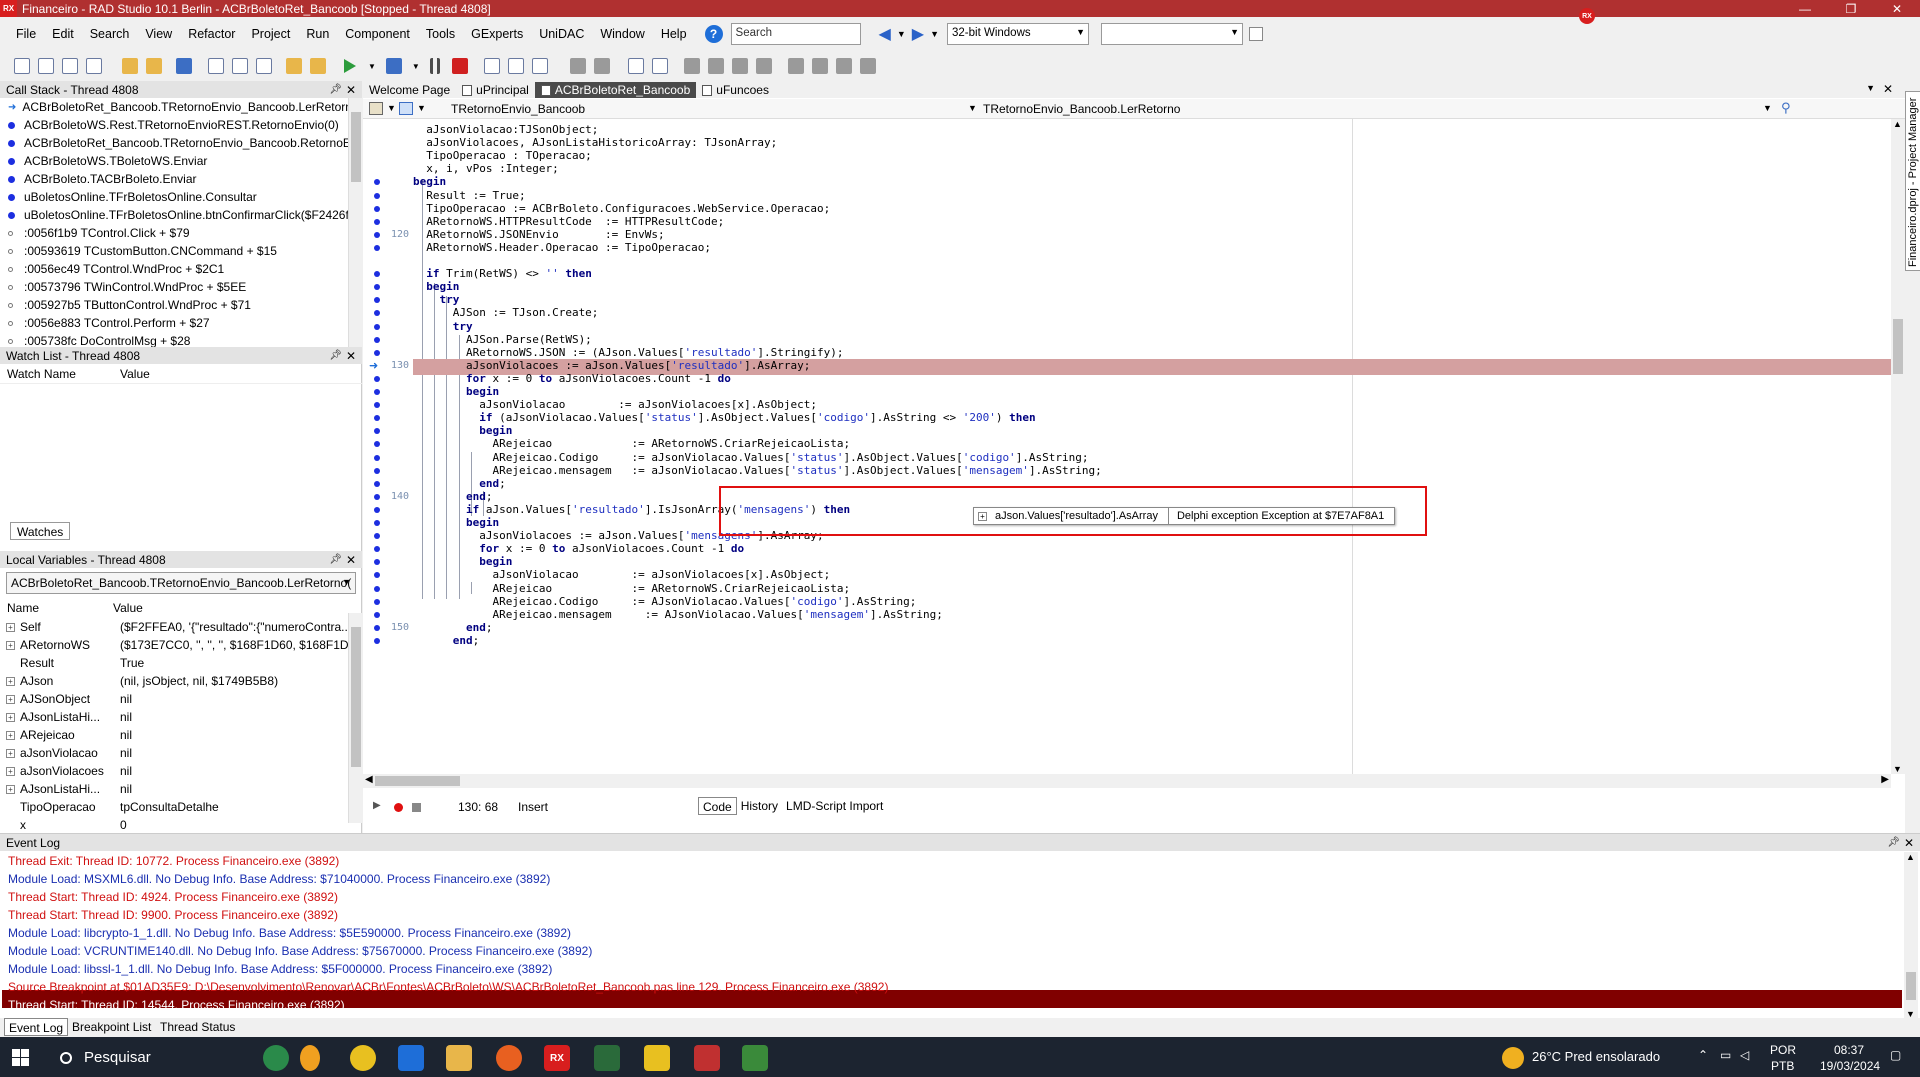  What do you see at coordinates (539, 66) in the screenshot?
I see `run-to-cursor-icon` at bounding box center [539, 66].